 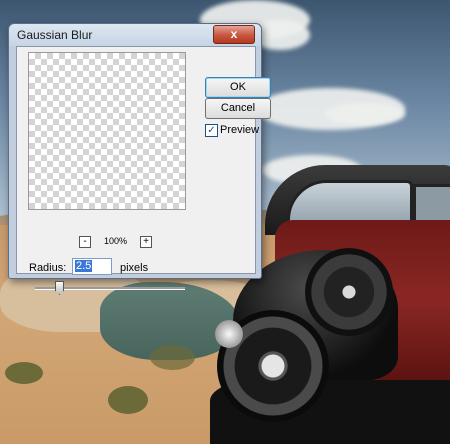 I want to click on radius-unit: pixels, so click(x=134, y=268).